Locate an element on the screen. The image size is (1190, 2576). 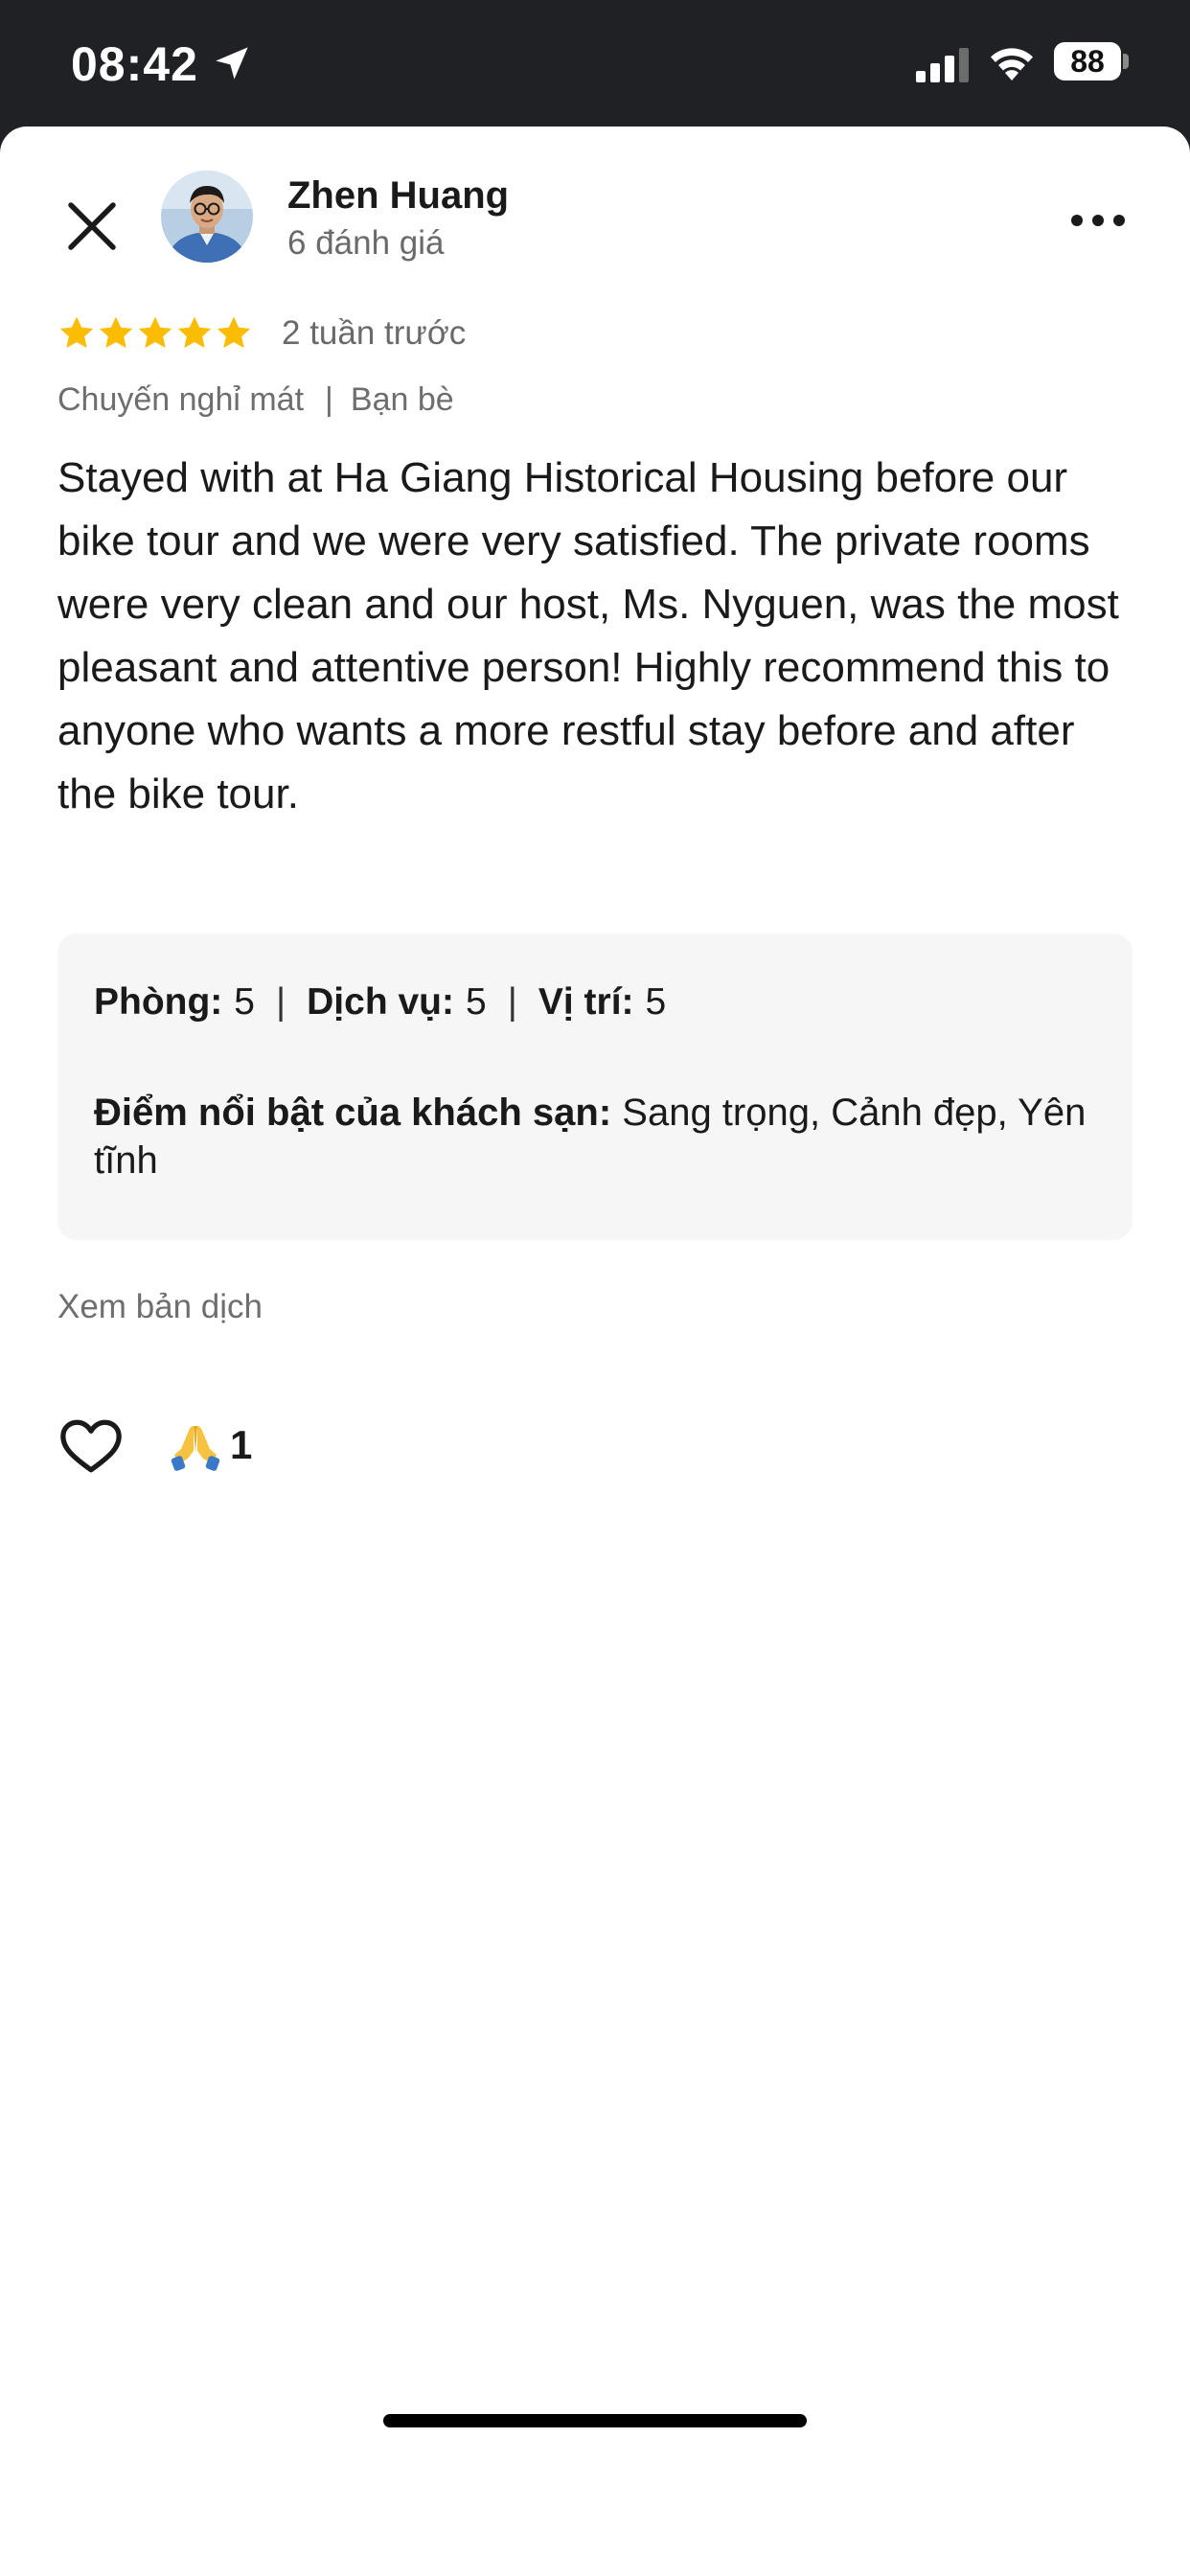
close-icon is located at coordinates (91, 226).